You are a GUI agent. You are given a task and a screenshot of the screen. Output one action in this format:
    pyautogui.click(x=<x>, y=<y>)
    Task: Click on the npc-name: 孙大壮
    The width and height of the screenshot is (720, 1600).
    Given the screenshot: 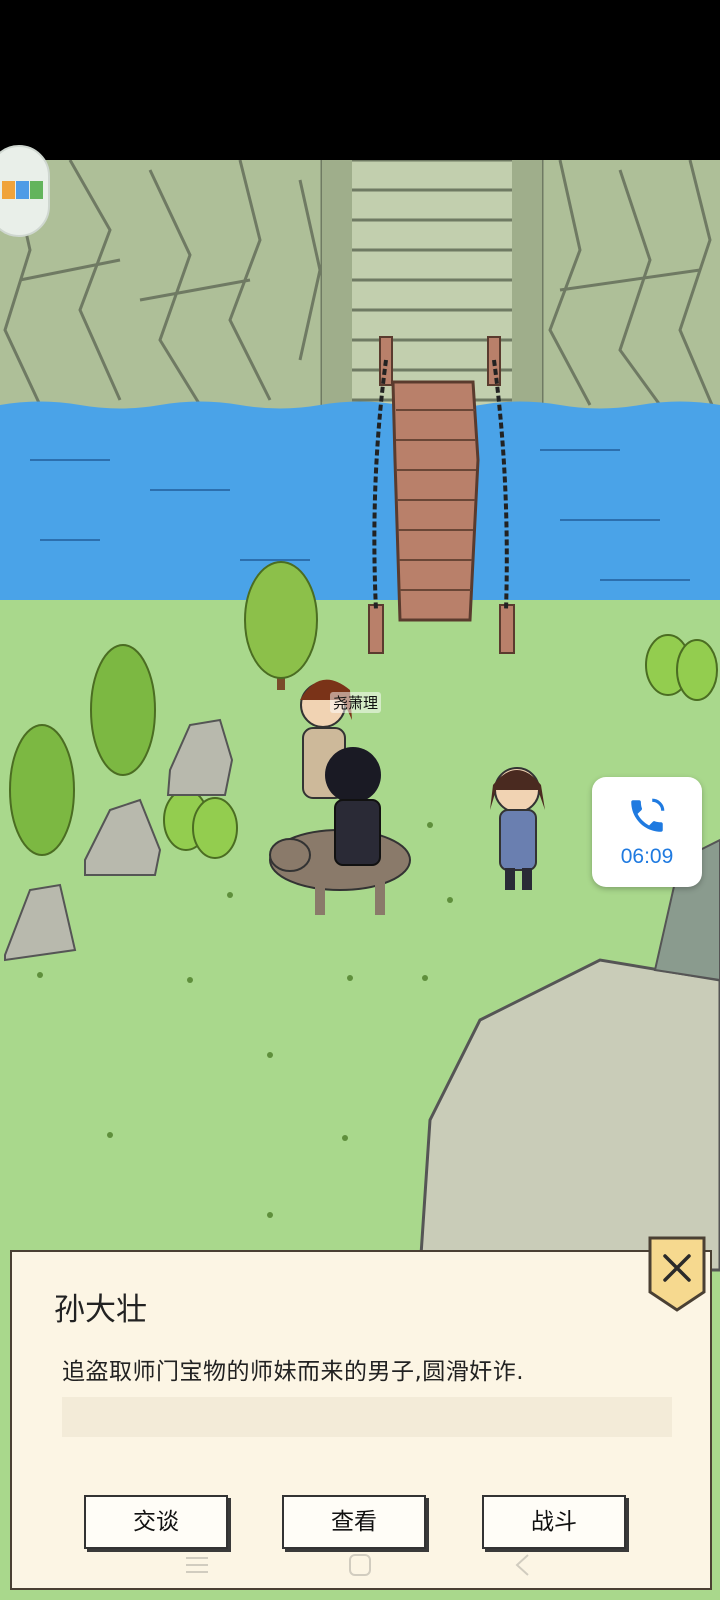 What is the action you would take?
    pyautogui.click(x=100, y=1310)
    